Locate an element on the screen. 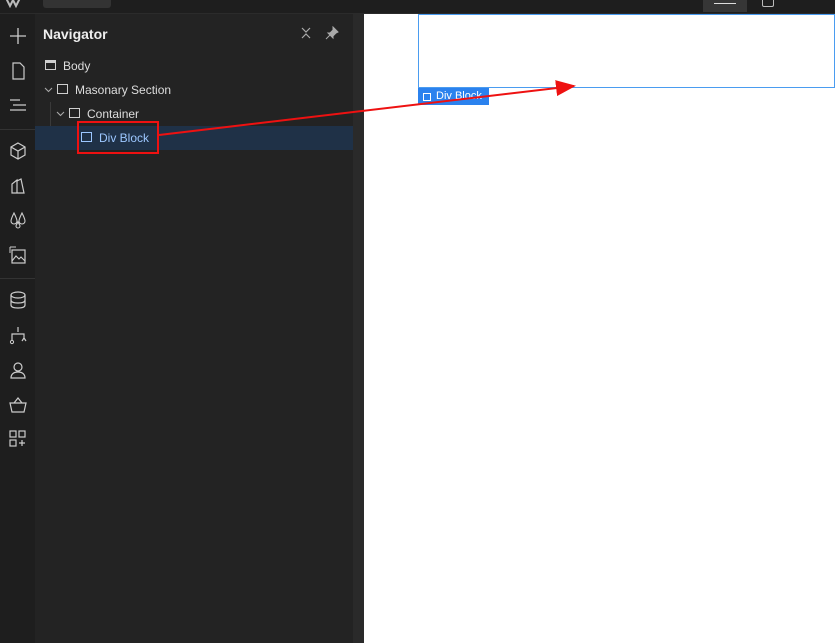 Image resolution: width=835 pixels, height=643 pixels. cube-icon is located at coordinates (18, 151).